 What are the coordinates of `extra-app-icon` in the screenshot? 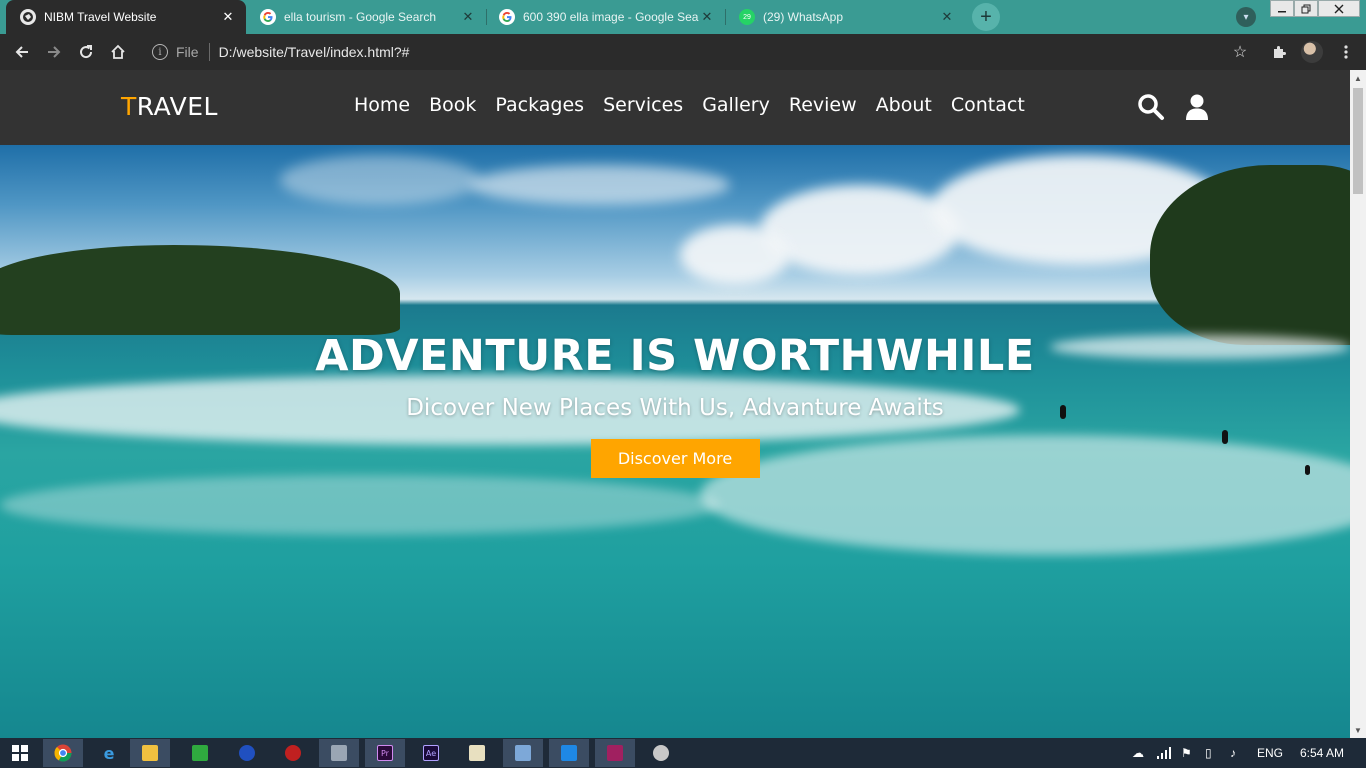 It's located at (661, 753).